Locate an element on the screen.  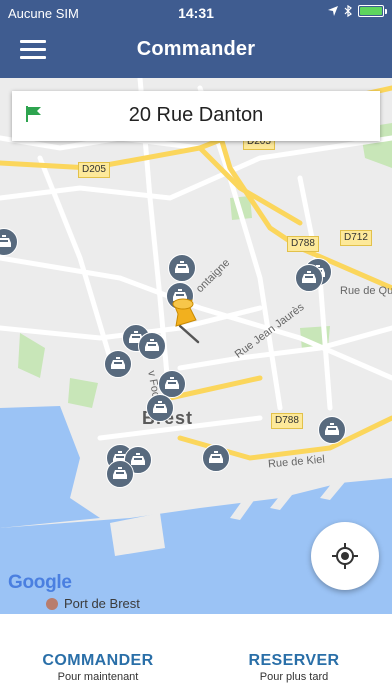
crosshair-icon is located at coordinates (345, 556).